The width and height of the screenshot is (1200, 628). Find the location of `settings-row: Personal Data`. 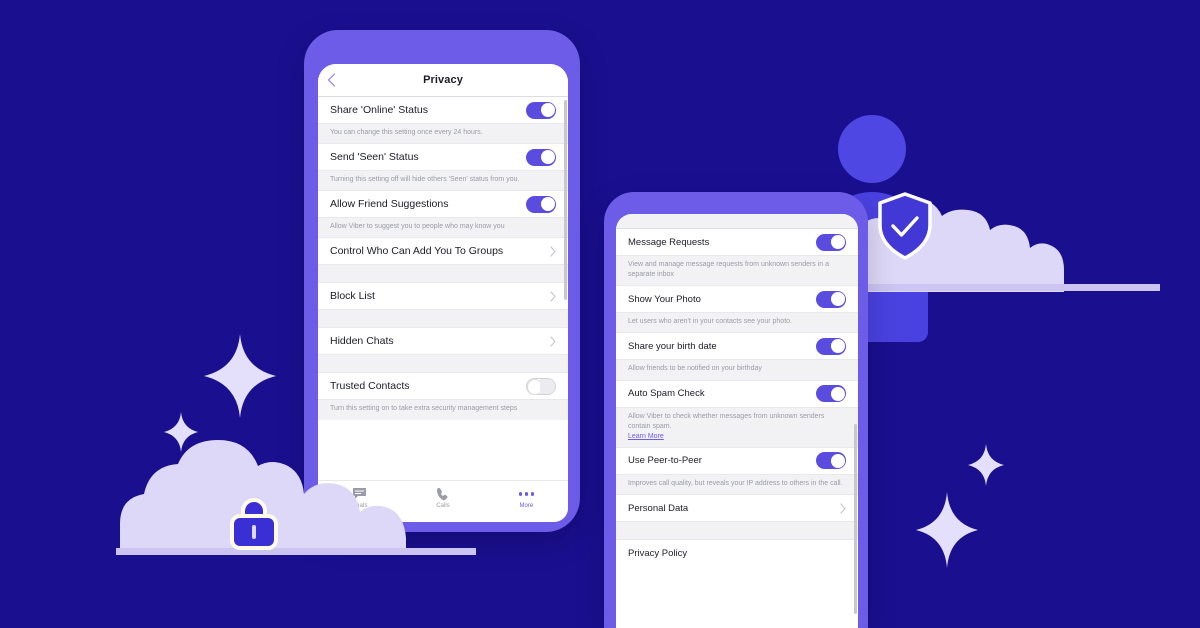

settings-row: Personal Data is located at coordinates (737, 508).